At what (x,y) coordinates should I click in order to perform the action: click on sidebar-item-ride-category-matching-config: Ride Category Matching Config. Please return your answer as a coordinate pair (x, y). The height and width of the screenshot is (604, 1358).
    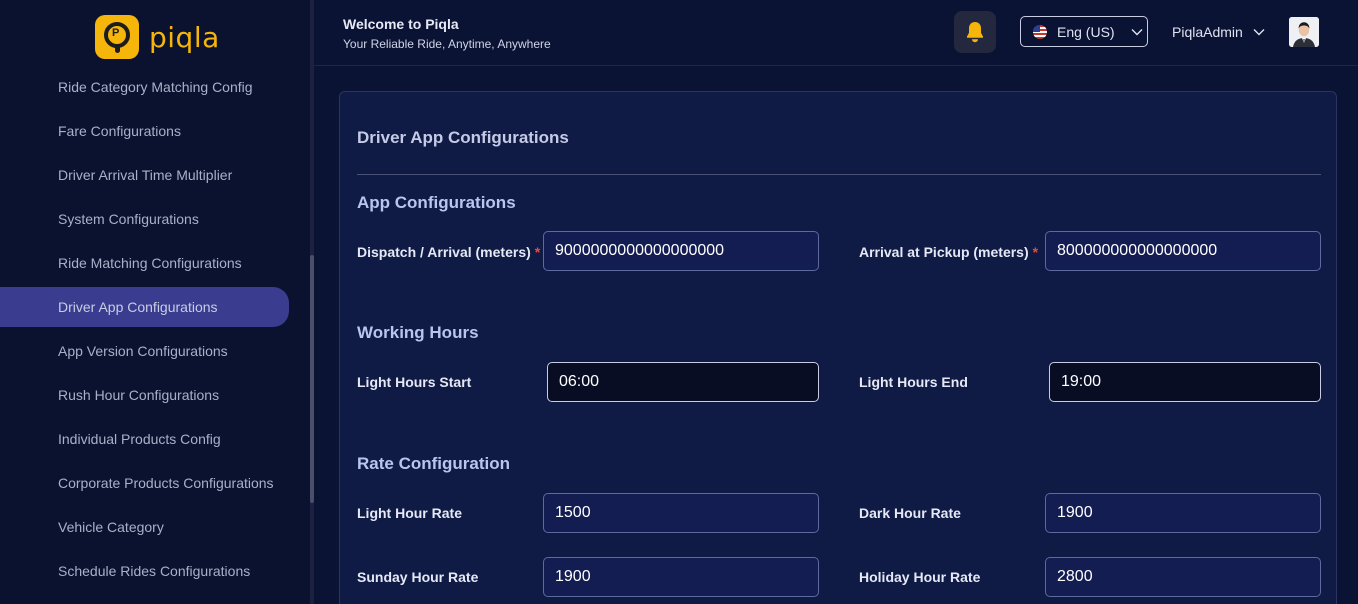
    Looking at the image, I should click on (144, 87).